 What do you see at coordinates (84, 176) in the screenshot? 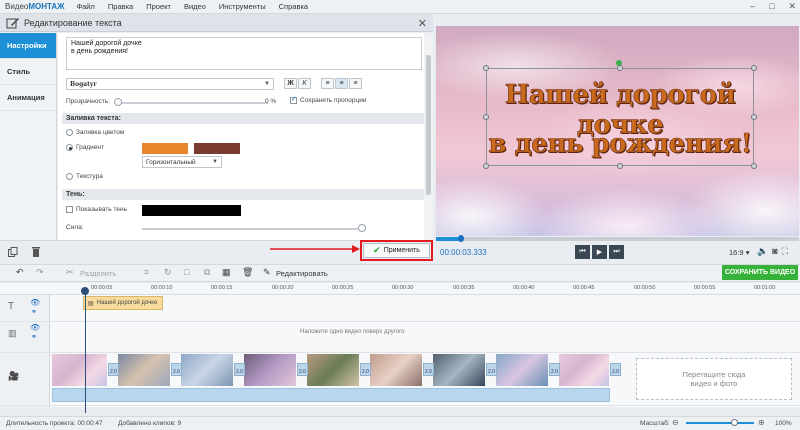
I see `texture-radio: Текстура` at bounding box center [84, 176].